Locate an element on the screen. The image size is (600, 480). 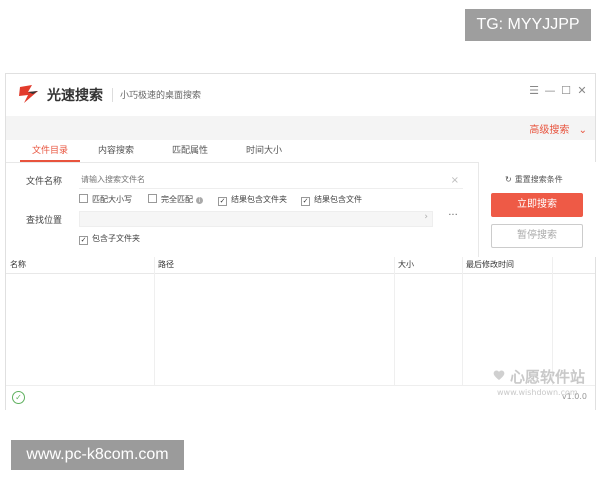
reset-search-button: ↻ 重置搜索条件 is located at coordinates (534, 179).